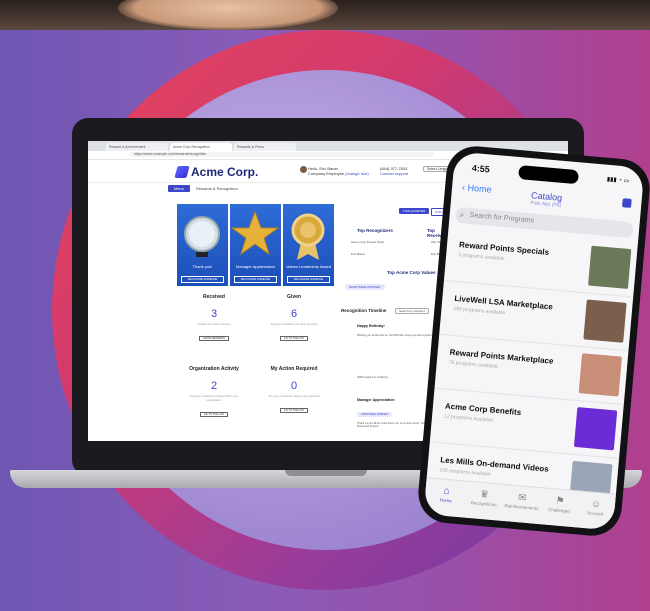 This screenshot has height=611, width=650. What do you see at coordinates (214, 386) in the screenshot?
I see `stat-value: 2` at bounding box center [214, 386].